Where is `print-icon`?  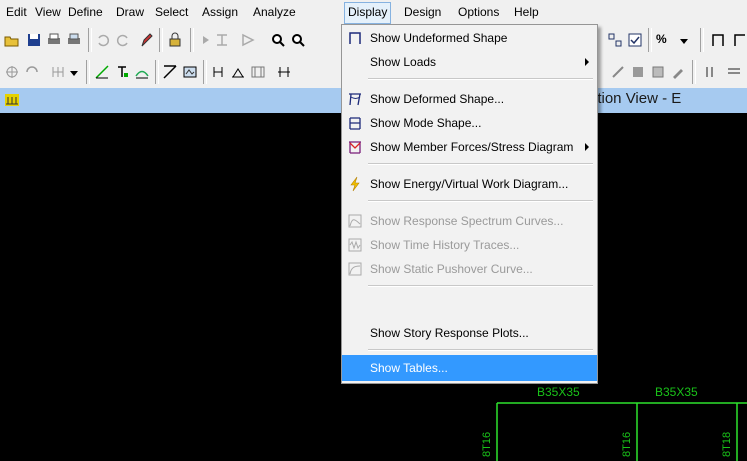 print-icon is located at coordinates (54, 40).